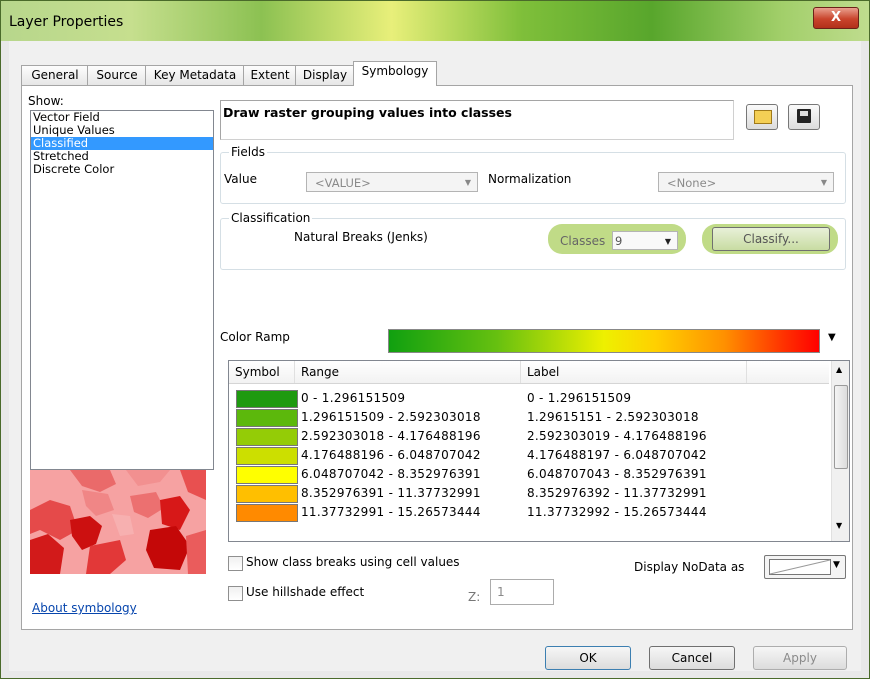 The width and height of the screenshot is (870, 679). Describe the element at coordinates (604, 341) in the screenshot. I see `color-ramp-swatch` at that location.